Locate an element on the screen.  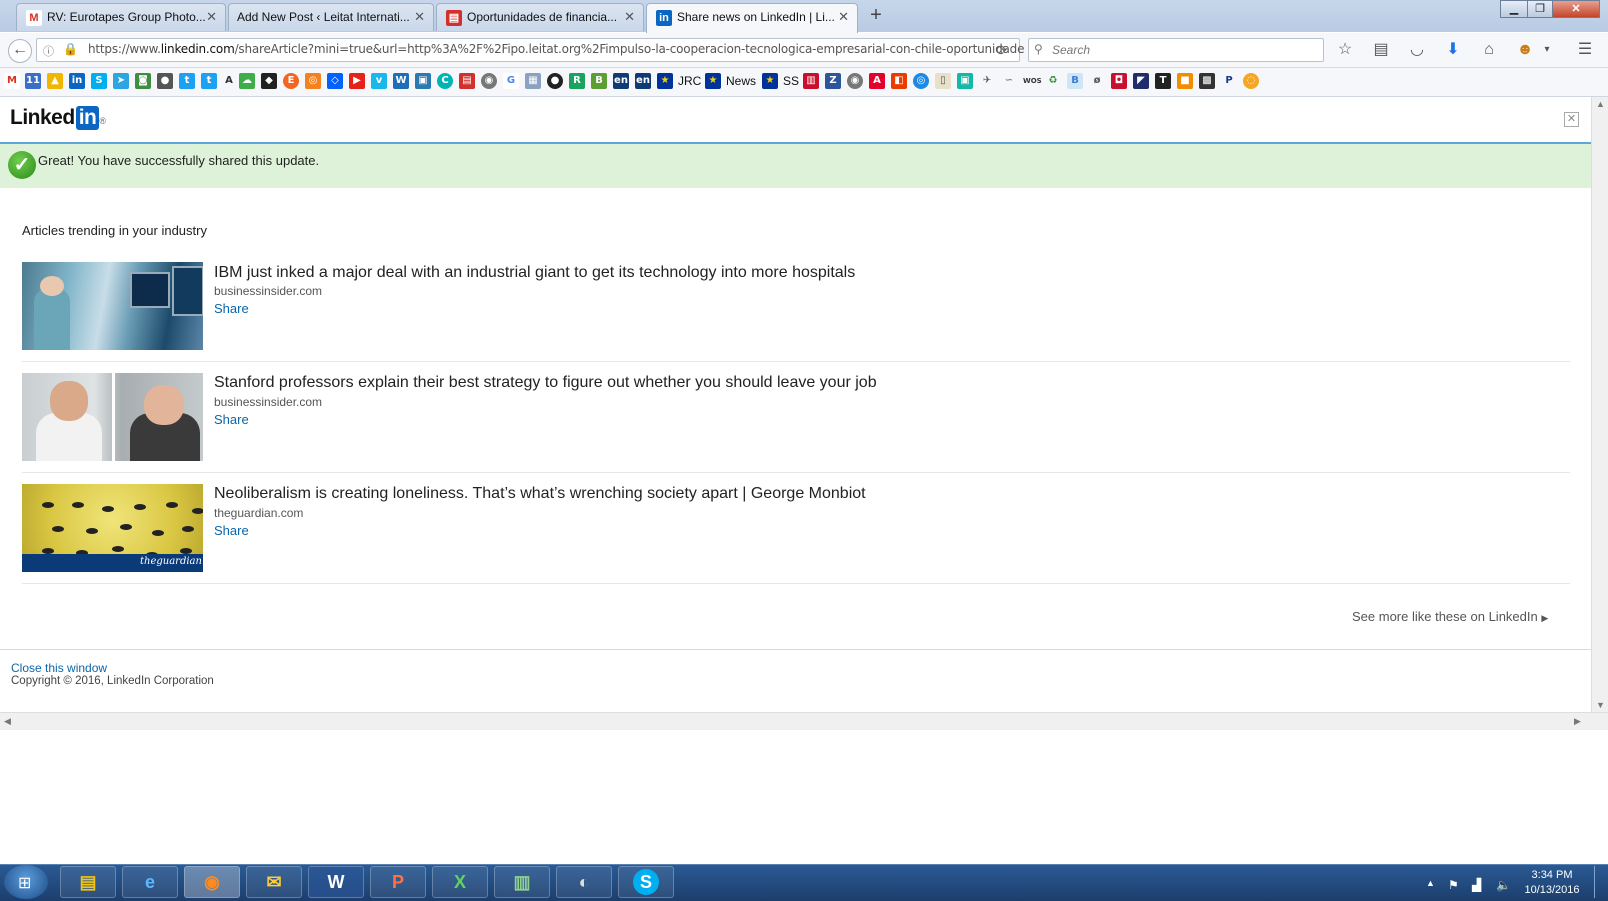
bookmark-android-icon: ◙ is located at coordinates (143, 81).